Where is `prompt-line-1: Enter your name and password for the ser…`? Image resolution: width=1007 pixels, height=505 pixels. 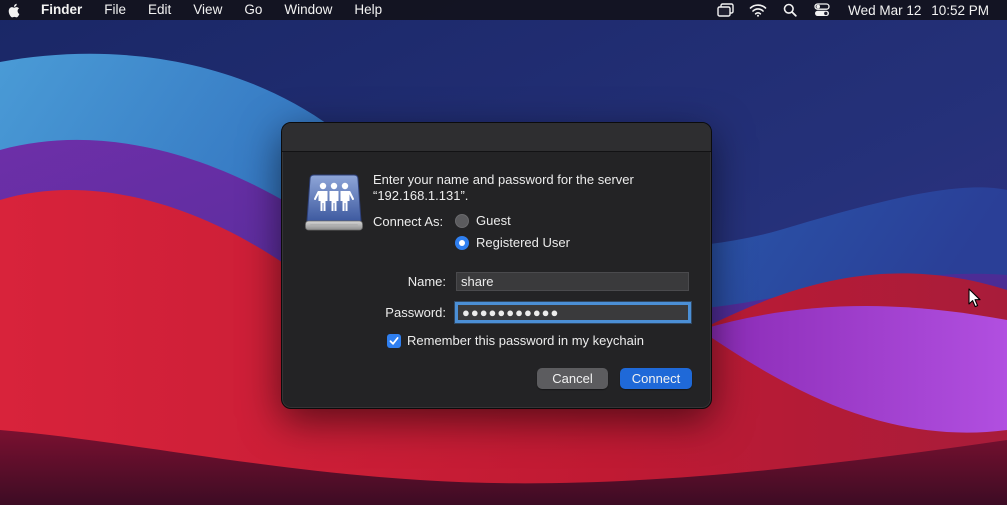
prompt-line-1: Enter your name and password for the ser… is located at coordinates (503, 179).